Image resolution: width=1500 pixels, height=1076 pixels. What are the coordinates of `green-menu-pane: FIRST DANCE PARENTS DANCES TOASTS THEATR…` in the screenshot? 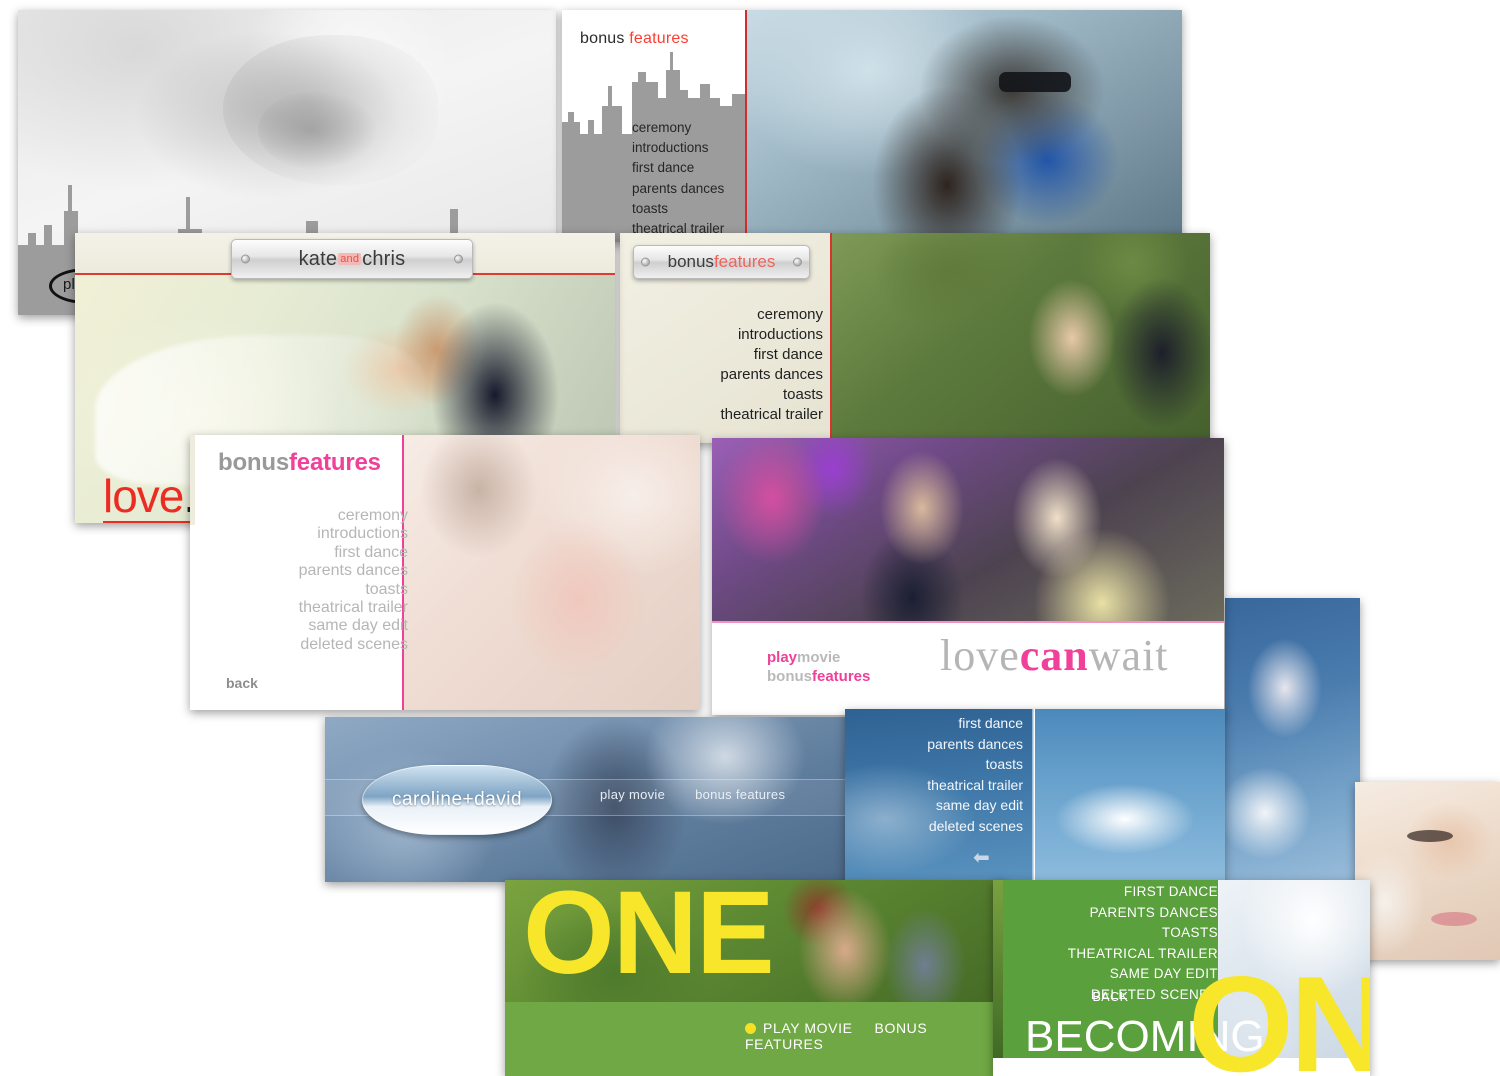 It's located at (1134, 969).